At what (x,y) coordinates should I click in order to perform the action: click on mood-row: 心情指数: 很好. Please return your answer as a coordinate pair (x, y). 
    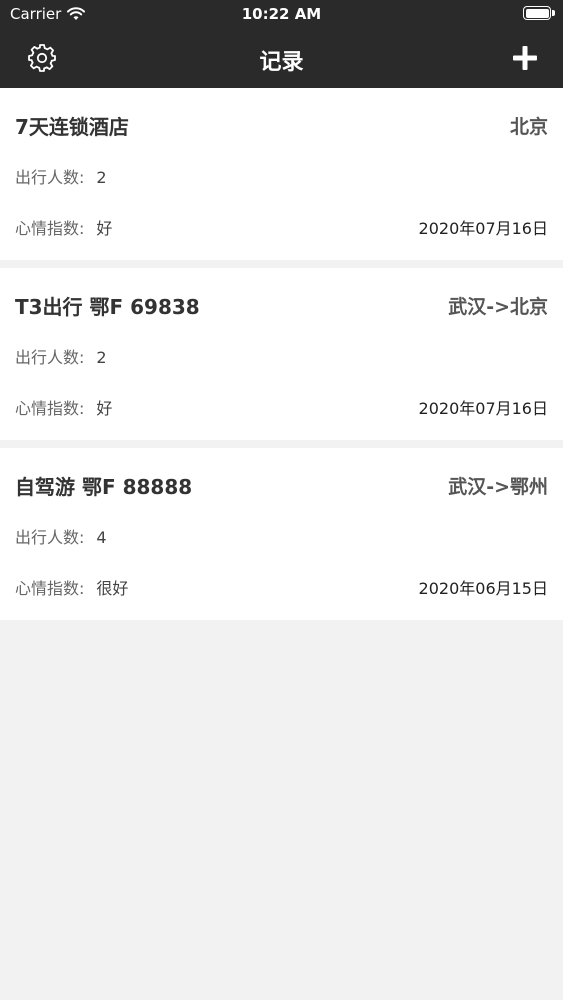
    Looking at the image, I should click on (71, 587).